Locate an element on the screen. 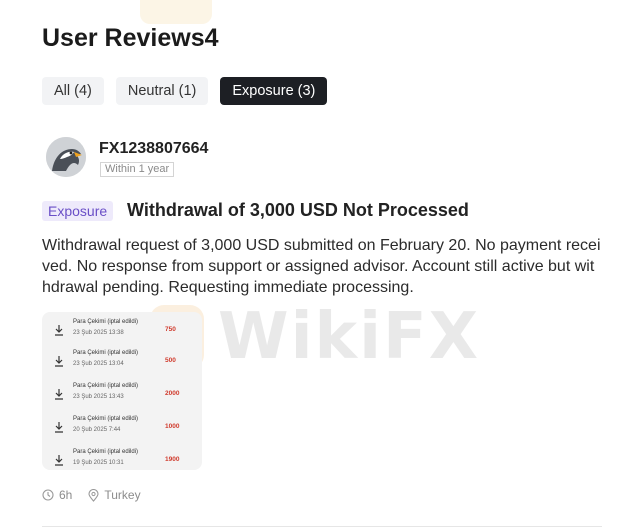  tab-all: All (4) is located at coordinates (73, 91).